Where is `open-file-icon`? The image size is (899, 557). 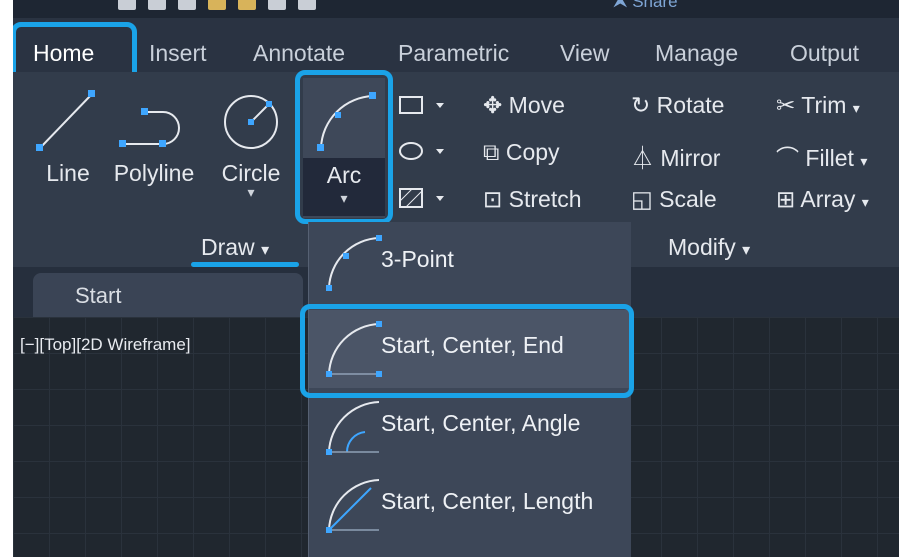 open-file-icon is located at coordinates (157, 5).